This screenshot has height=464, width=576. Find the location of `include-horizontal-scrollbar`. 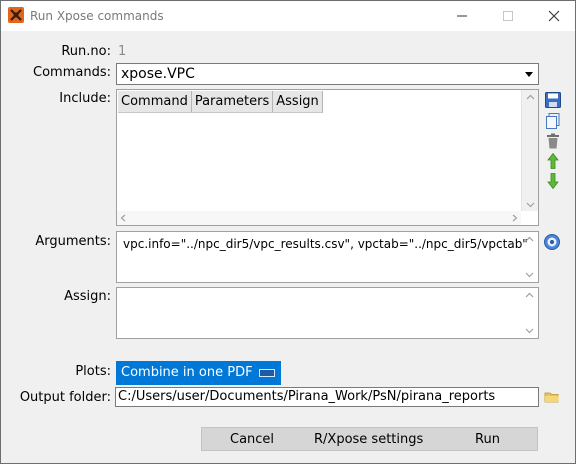

include-horizontal-scrollbar is located at coordinates (319, 218).